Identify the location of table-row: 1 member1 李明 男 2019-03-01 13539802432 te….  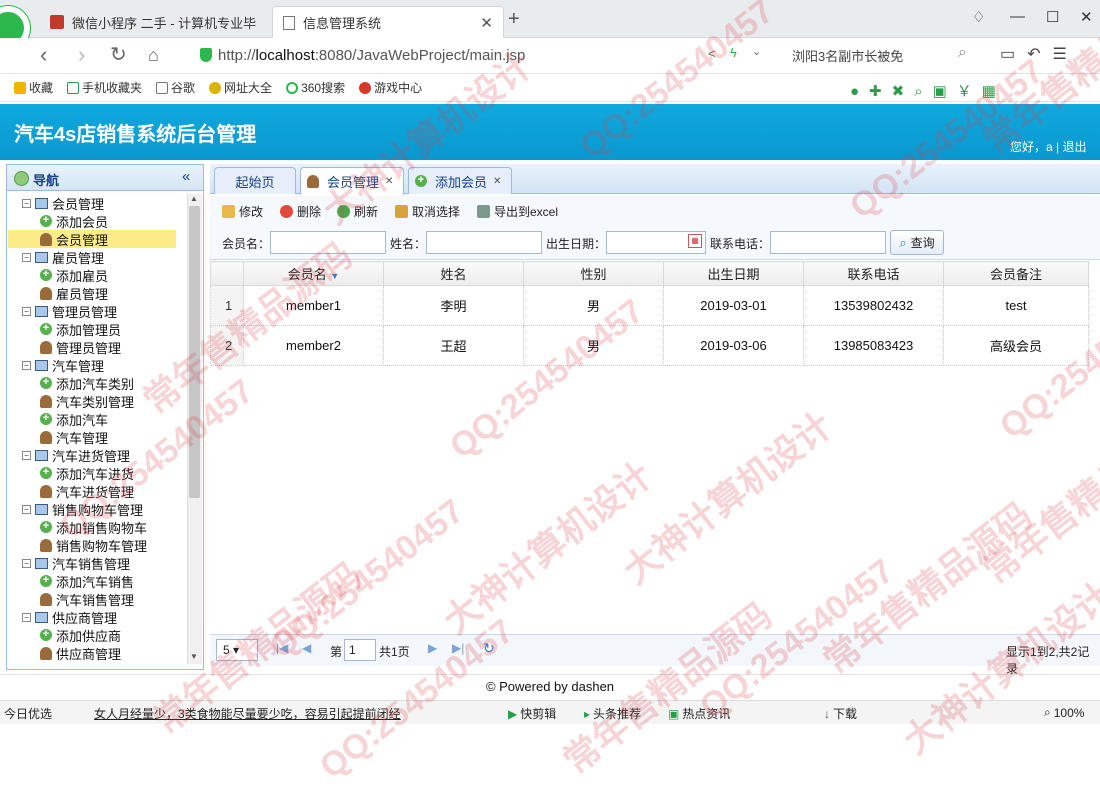
(649, 305).